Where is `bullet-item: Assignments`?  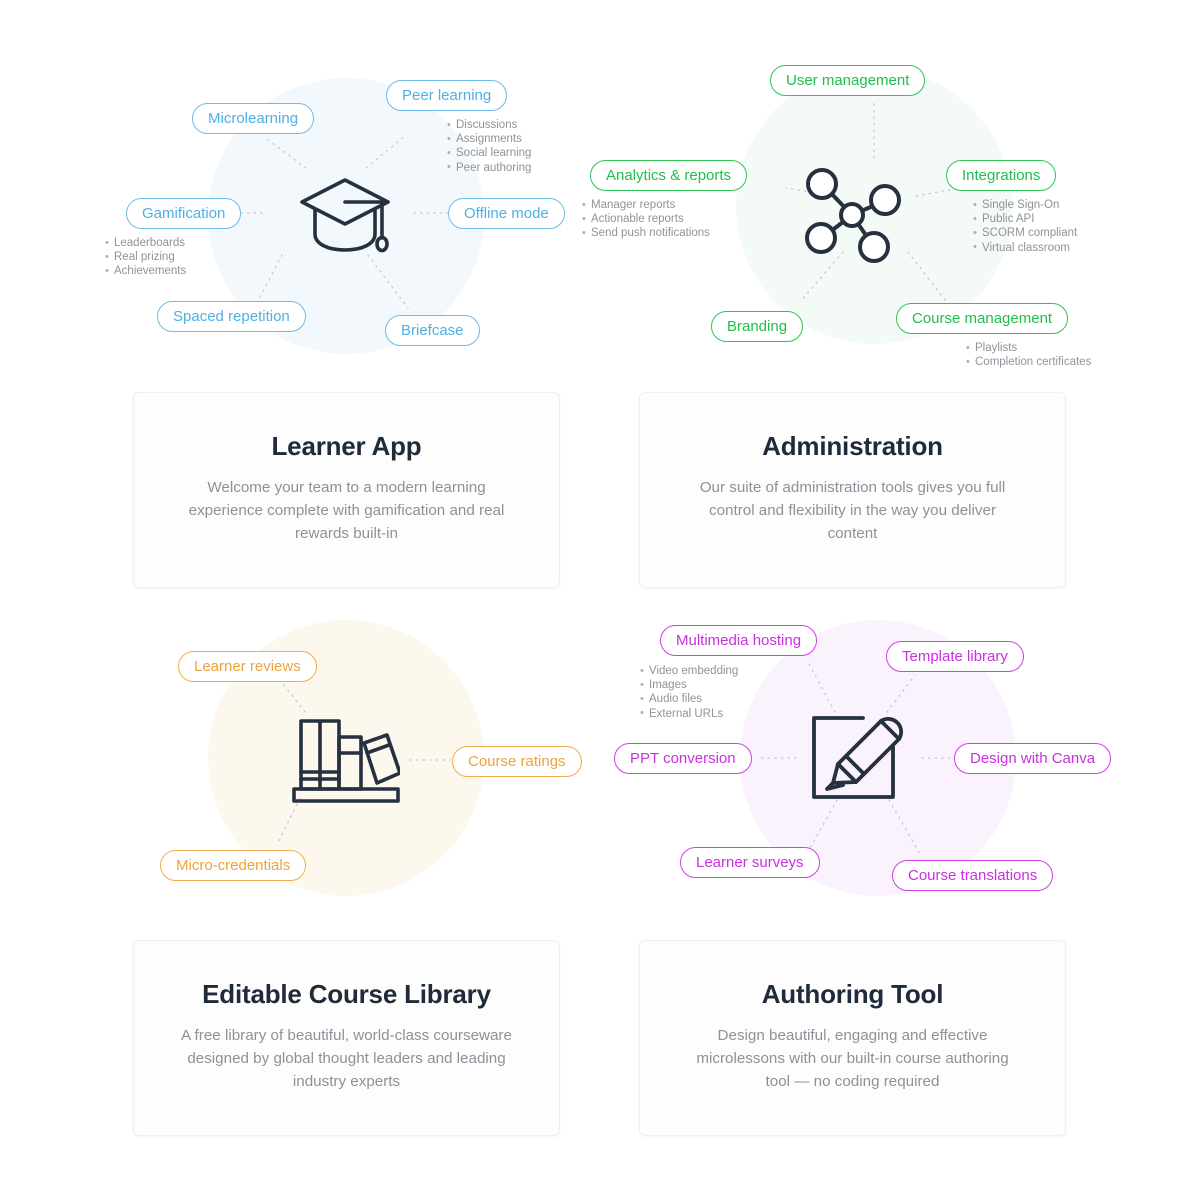 bullet-item: Assignments is located at coordinates (489, 139).